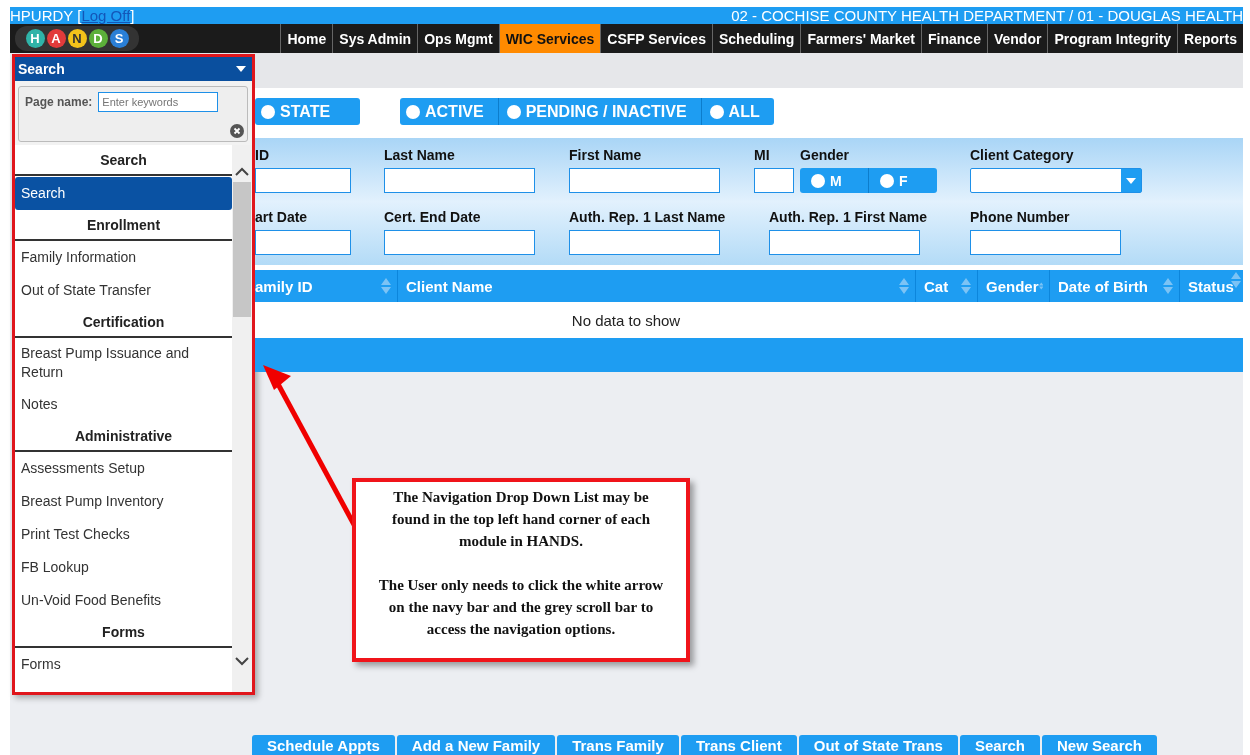  What do you see at coordinates (123, 257) in the screenshot?
I see `menu-item: Family Information` at bounding box center [123, 257].